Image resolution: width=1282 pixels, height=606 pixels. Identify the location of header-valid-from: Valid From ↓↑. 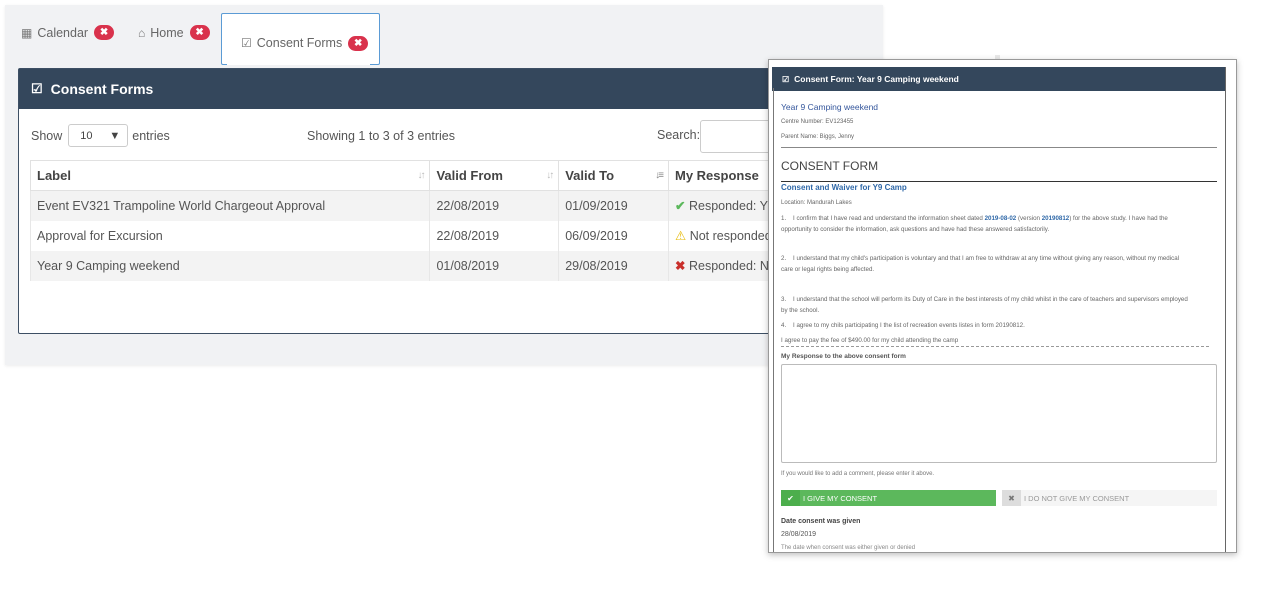
(494, 175).